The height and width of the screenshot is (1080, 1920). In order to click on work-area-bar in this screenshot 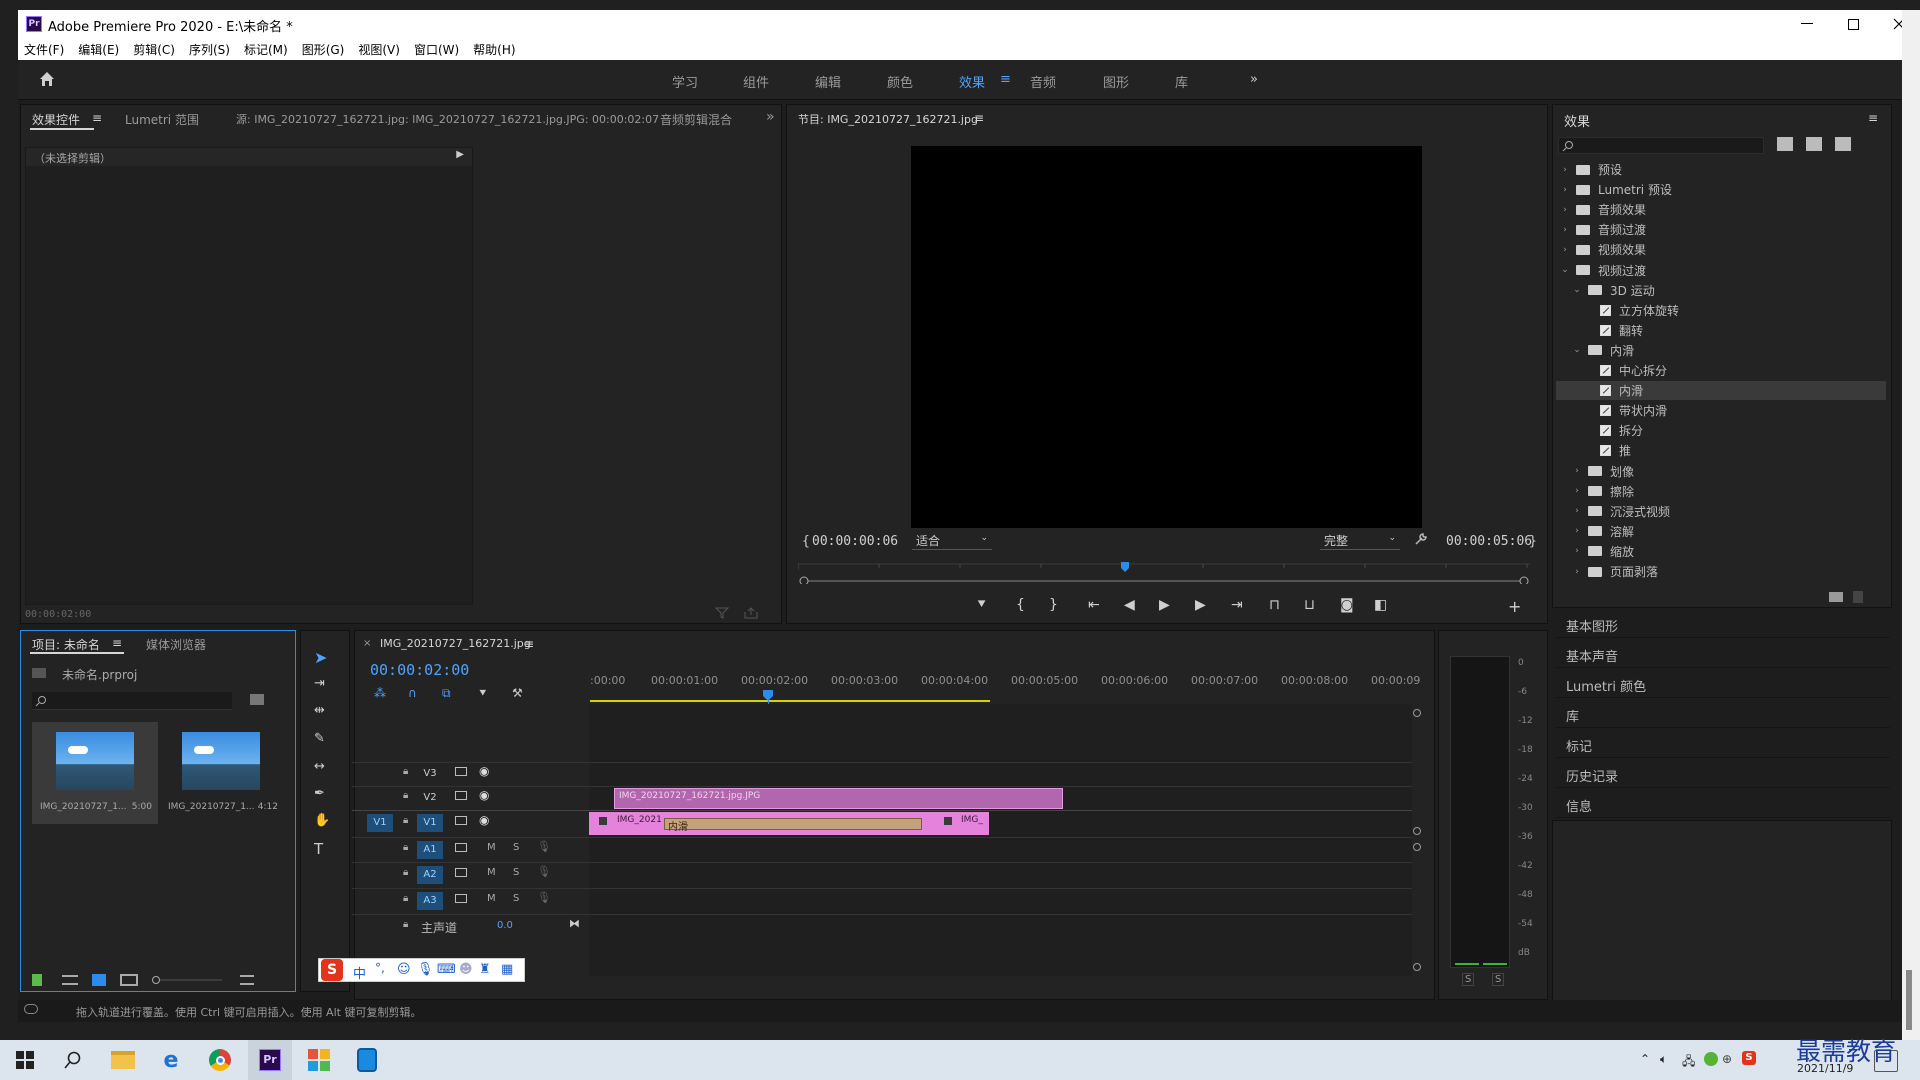, I will do `click(790, 701)`.